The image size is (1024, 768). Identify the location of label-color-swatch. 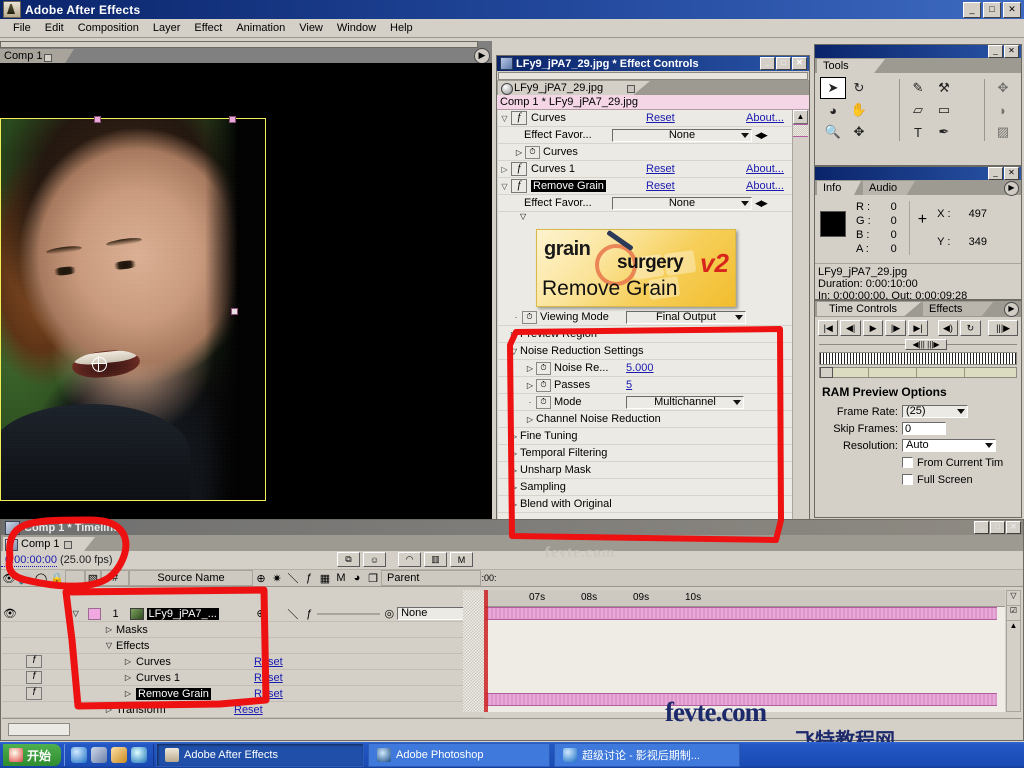
(94, 613).